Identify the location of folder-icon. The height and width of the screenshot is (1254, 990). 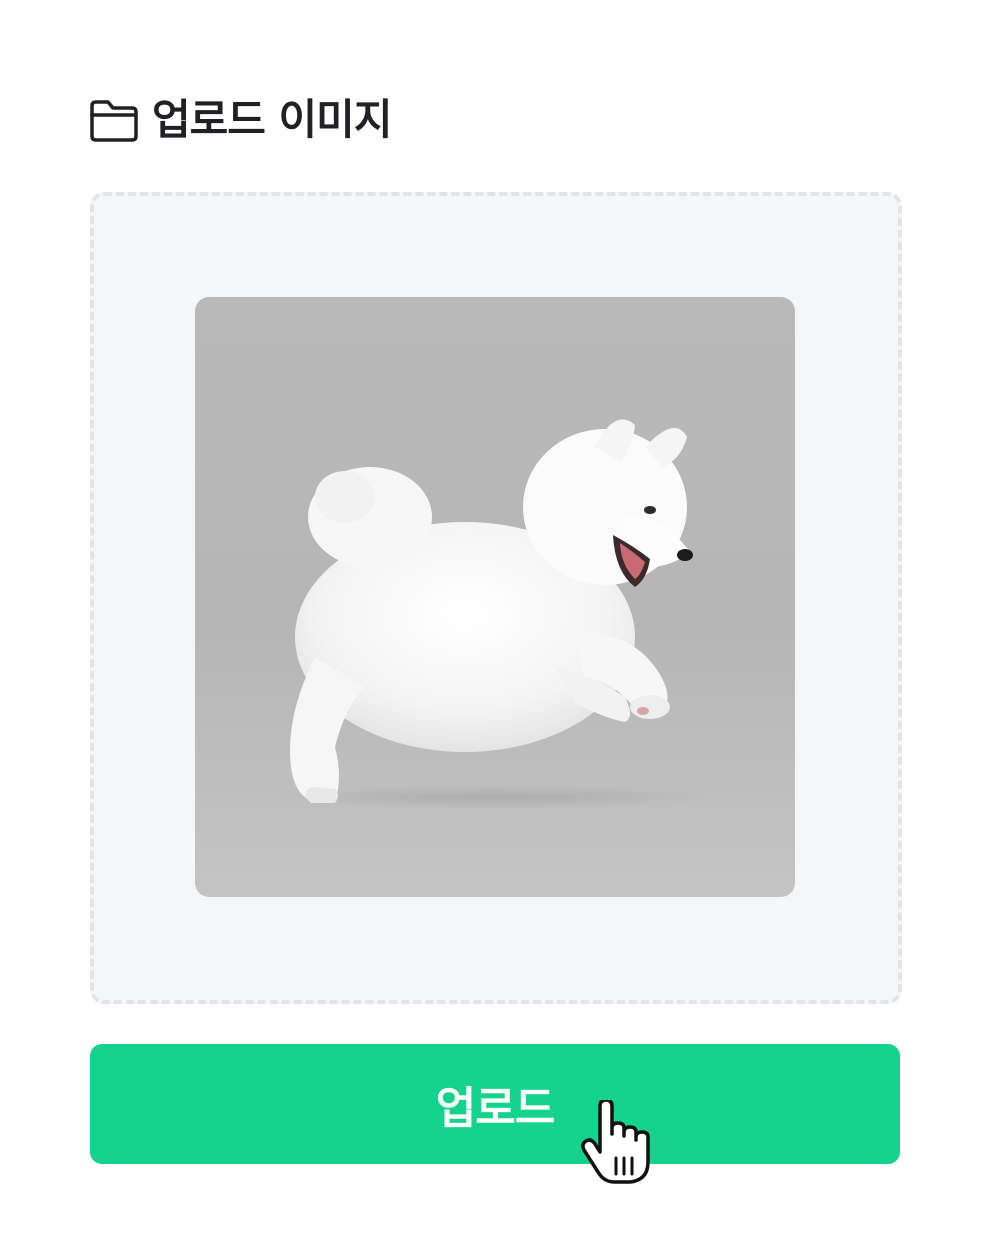
(114, 121).